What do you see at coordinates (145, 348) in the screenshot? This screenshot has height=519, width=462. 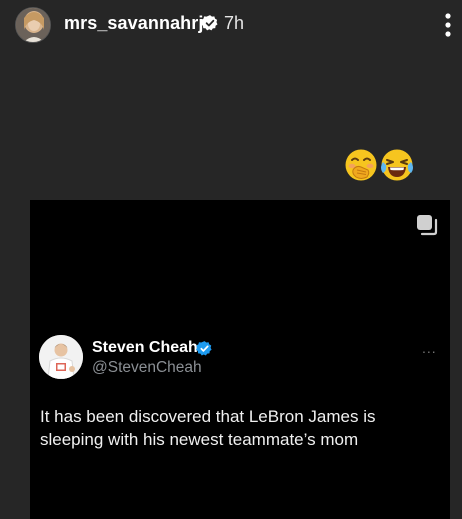 I see `tweet-author-name: Steven Cheah` at bounding box center [145, 348].